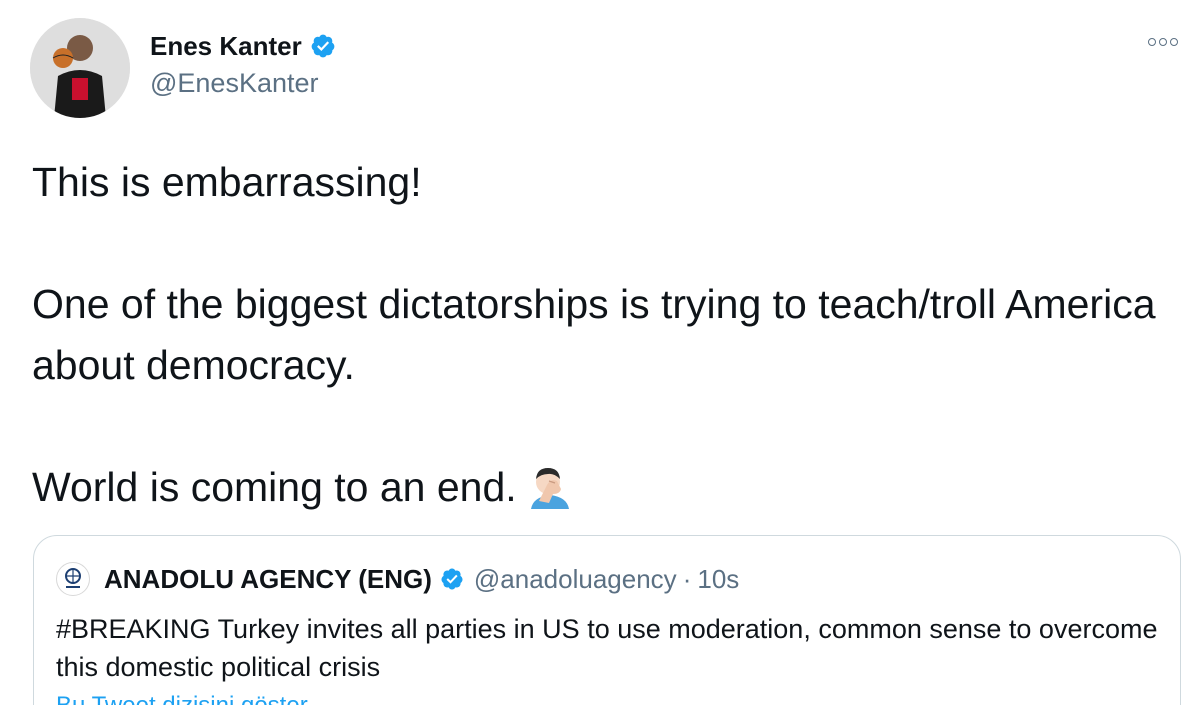  What do you see at coordinates (226, 46) in the screenshot?
I see `author-display-name: Enes Kanter` at bounding box center [226, 46].